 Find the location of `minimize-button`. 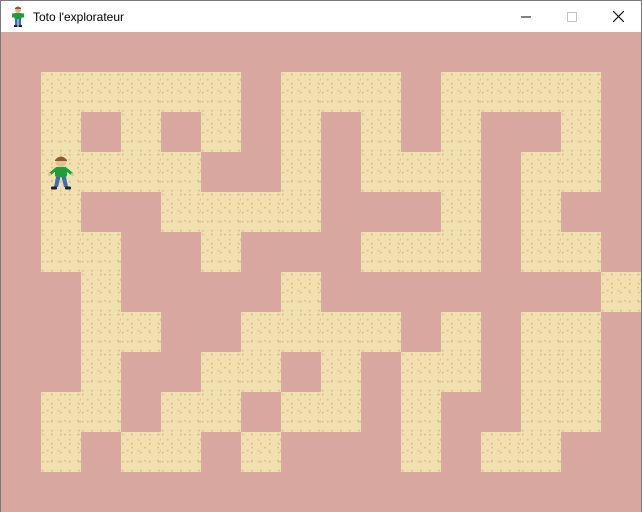

minimize-button is located at coordinates (526, 16).